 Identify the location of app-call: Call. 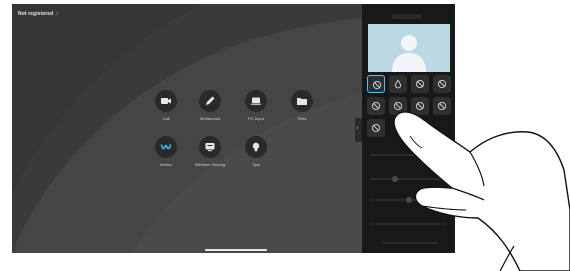
(166, 107).